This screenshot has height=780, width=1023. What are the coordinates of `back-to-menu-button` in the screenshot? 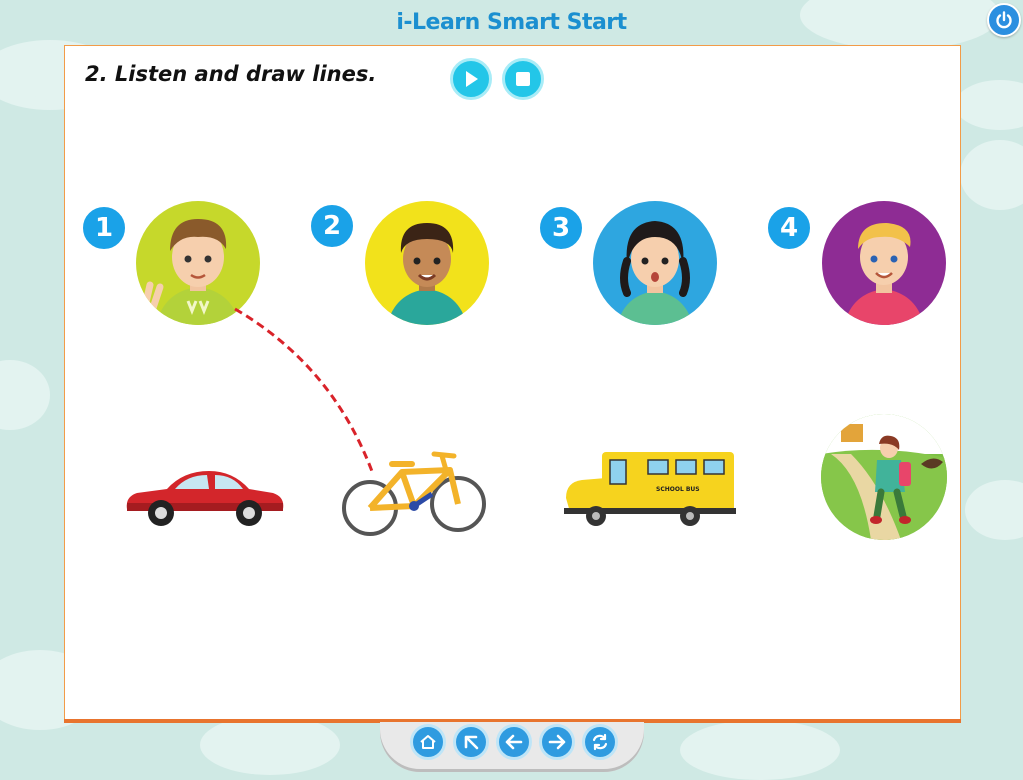 It's located at (471, 742).